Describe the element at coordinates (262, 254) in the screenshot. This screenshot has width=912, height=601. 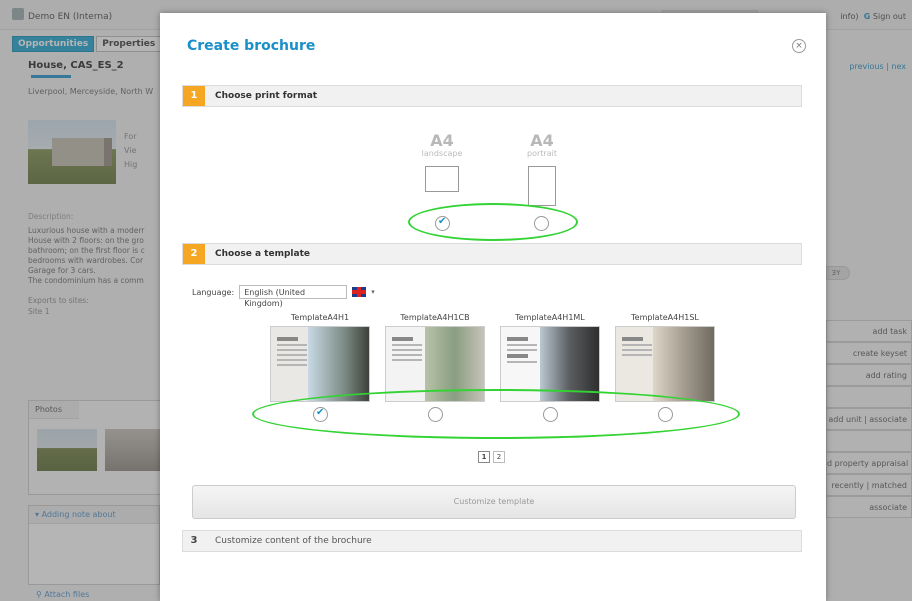
I see `step-label: Choose a template` at that location.